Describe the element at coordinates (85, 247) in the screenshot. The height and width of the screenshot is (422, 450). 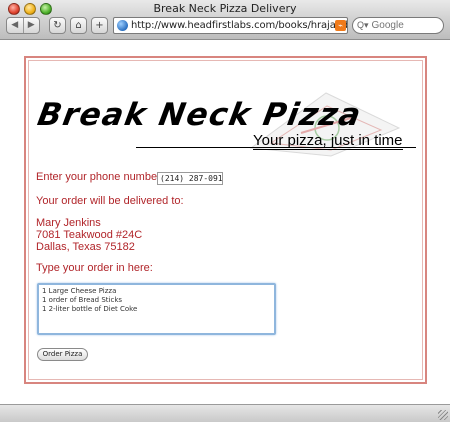
I see `address-city: Dallas, Texas 75182` at that location.